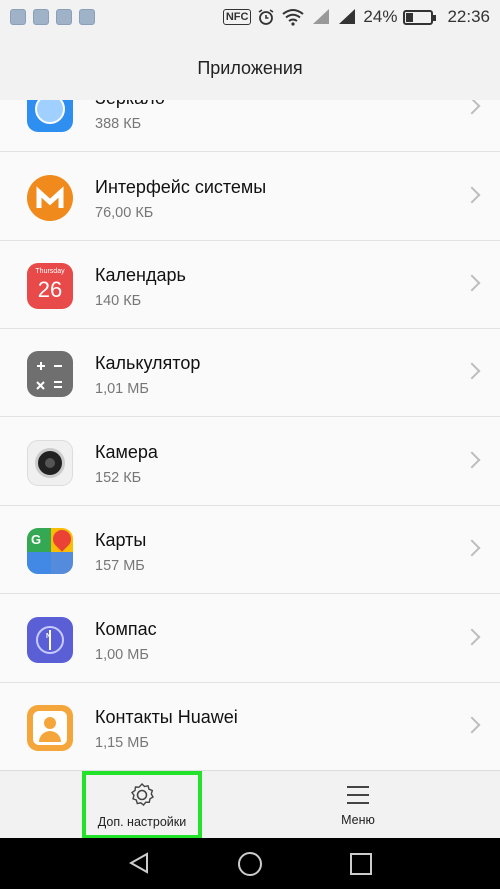 The image size is (500, 889). I want to click on page-title: Приложения, so click(250, 67).